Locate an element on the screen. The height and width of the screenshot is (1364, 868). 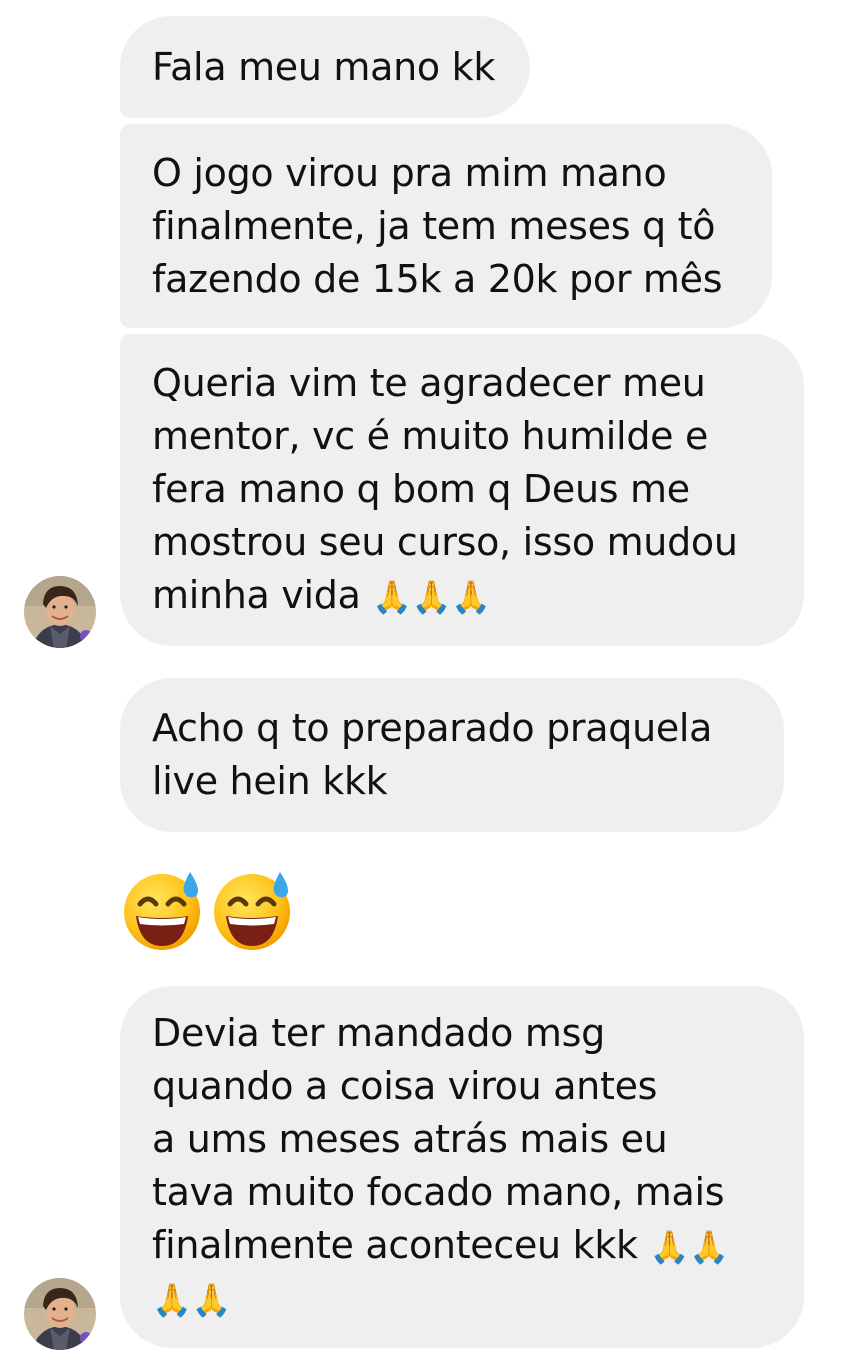
message-text: Acho q to preparado praquela is located at coordinates (432, 728).